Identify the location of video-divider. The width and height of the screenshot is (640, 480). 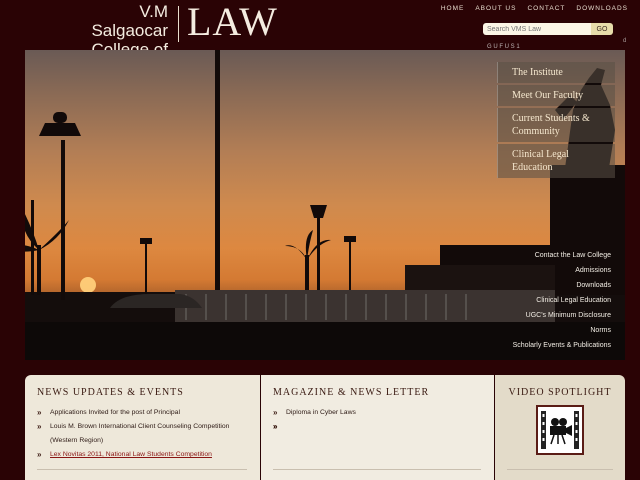
(560, 469).